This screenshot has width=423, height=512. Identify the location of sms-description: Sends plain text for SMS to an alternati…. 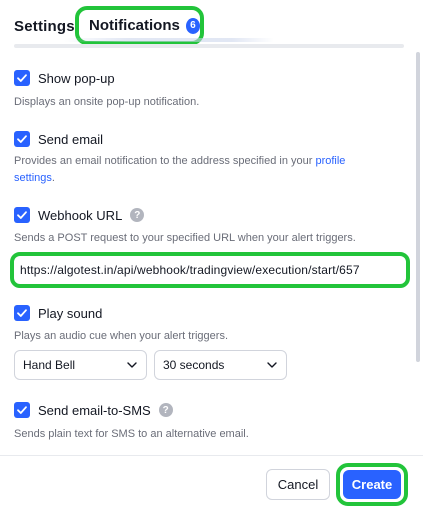
(131, 434).